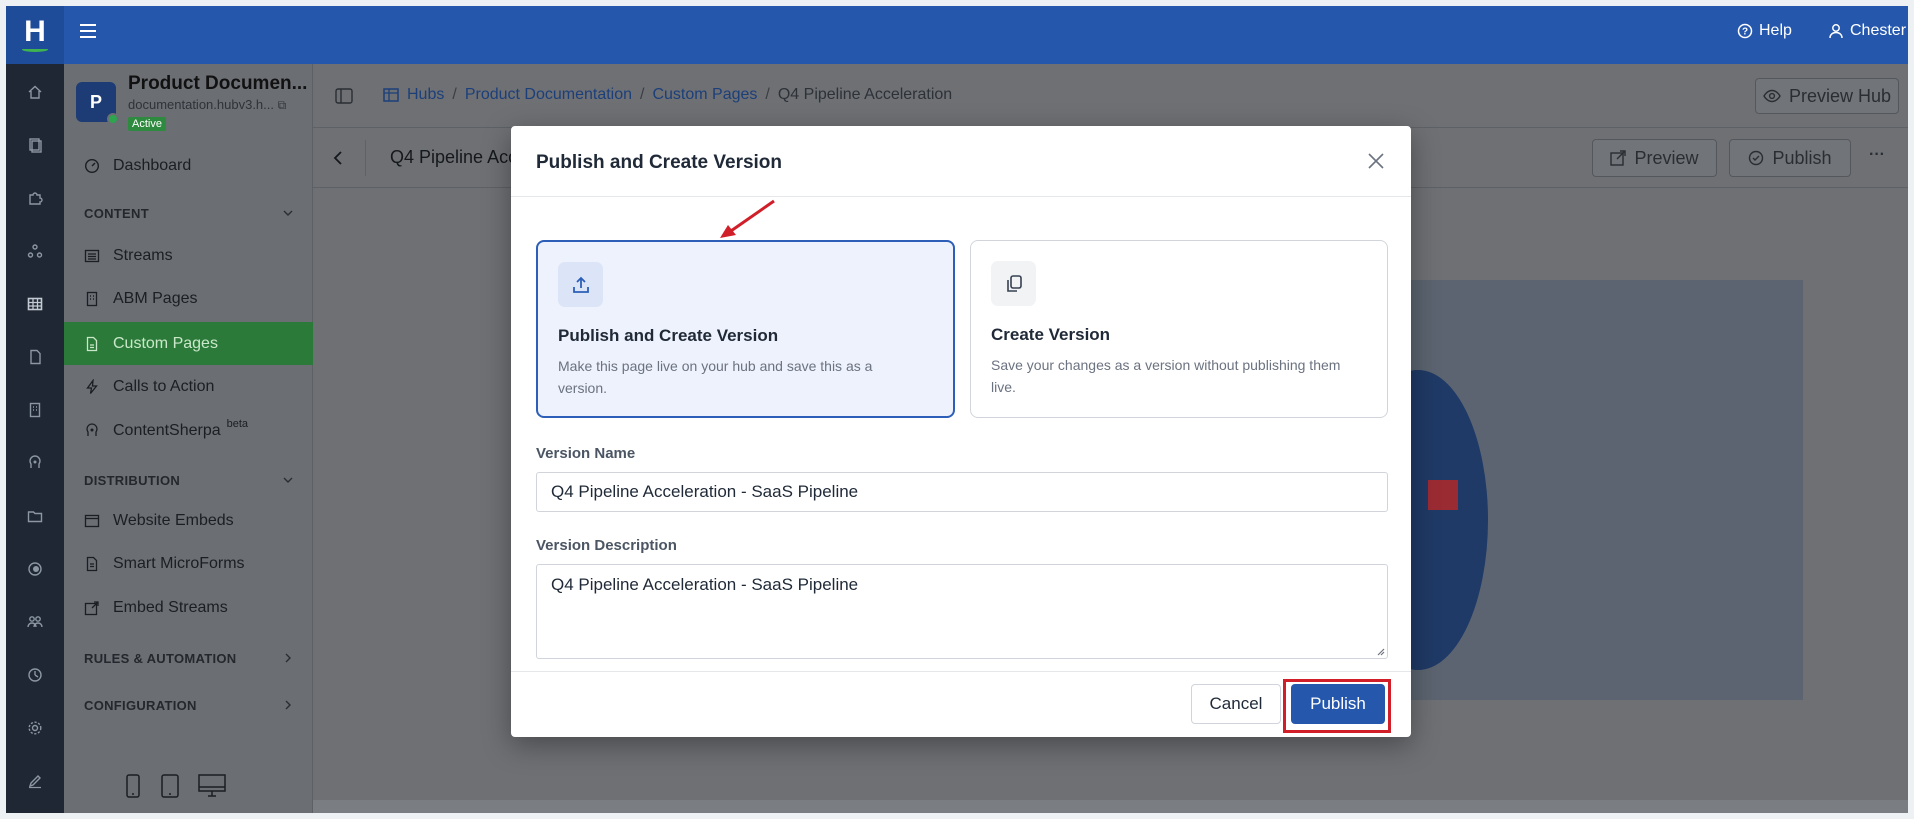 Image resolution: width=1914 pixels, height=819 pixels. I want to click on sidebar-item-label: Website Embeds, so click(173, 520).